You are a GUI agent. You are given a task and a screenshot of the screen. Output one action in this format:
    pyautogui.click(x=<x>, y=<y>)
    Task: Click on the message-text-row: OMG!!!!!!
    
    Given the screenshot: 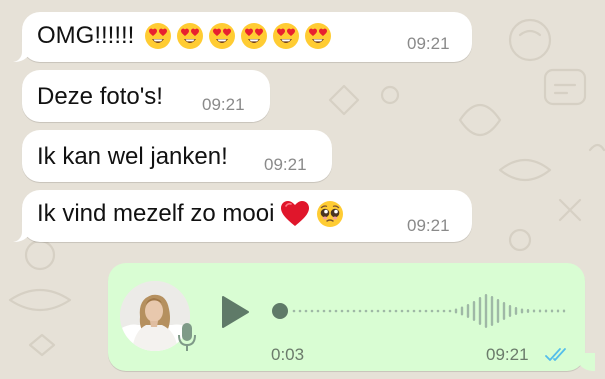 What is the action you would take?
    pyautogui.click(x=184, y=36)
    